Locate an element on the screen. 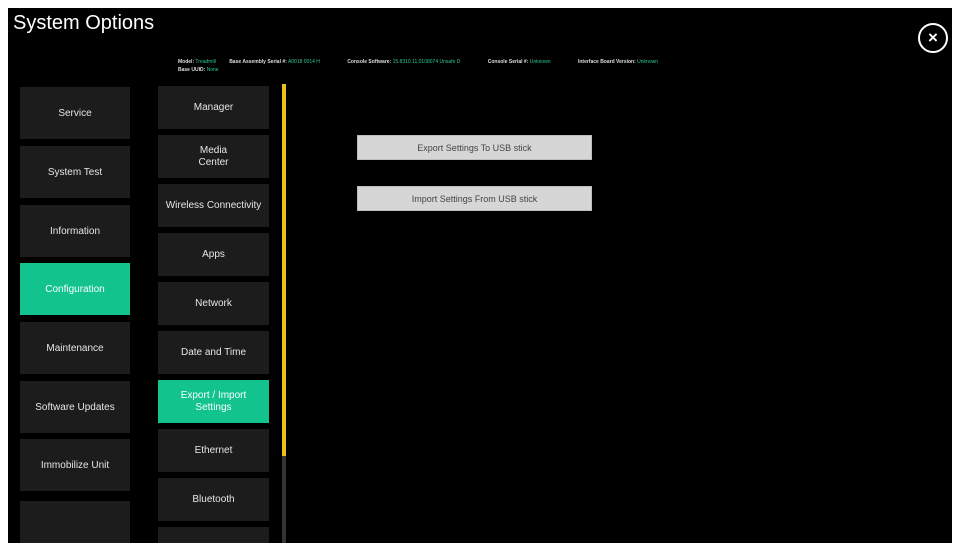 The image size is (953, 543). submenu-item-wireless-connectivity: Wireless Connectivity is located at coordinates (213, 205).